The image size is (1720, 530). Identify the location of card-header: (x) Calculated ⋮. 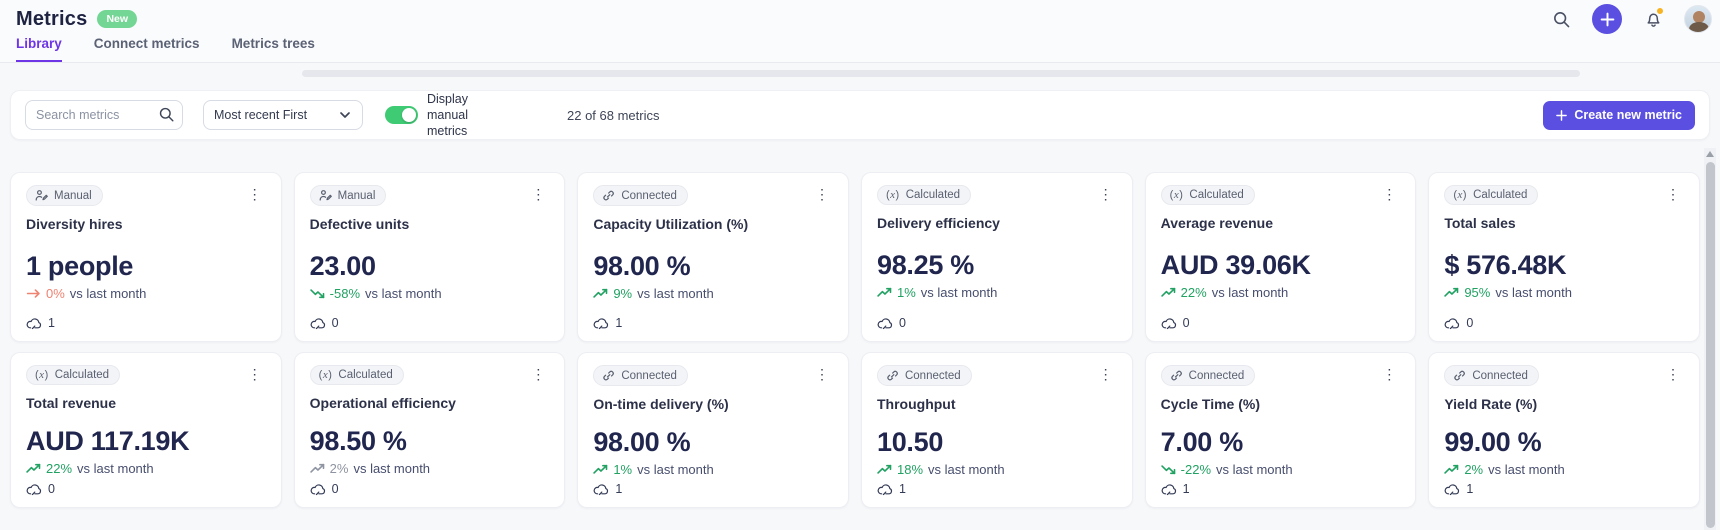
(1564, 195).